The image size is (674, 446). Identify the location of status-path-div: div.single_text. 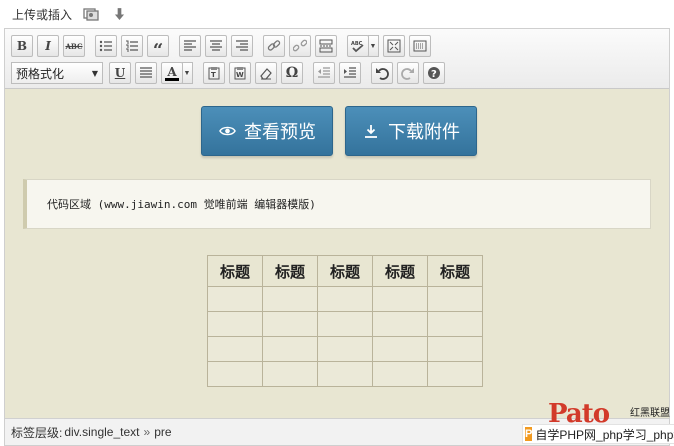
(101, 432).